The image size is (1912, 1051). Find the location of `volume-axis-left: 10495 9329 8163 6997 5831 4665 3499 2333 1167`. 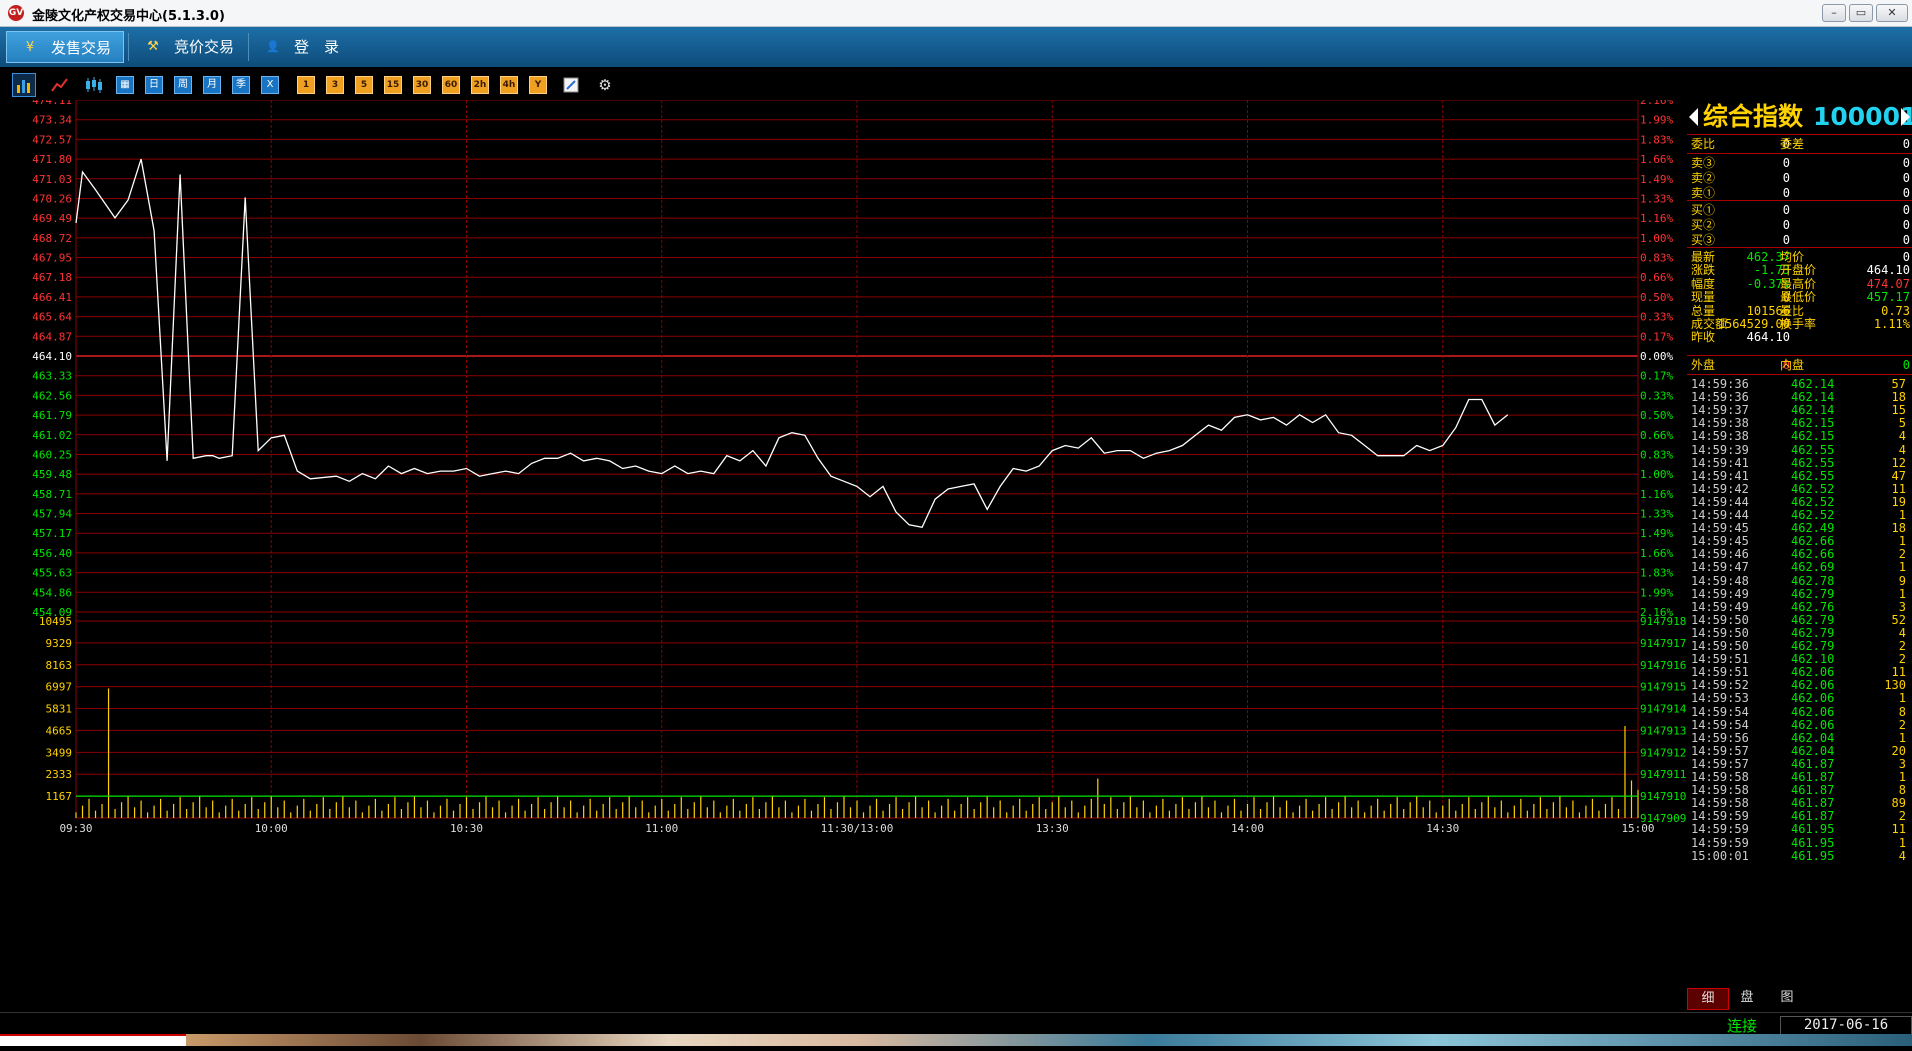

volume-axis-left: 10495 9329 8163 6997 5831 4665 3499 2333 1167 is located at coordinates (55, 709).